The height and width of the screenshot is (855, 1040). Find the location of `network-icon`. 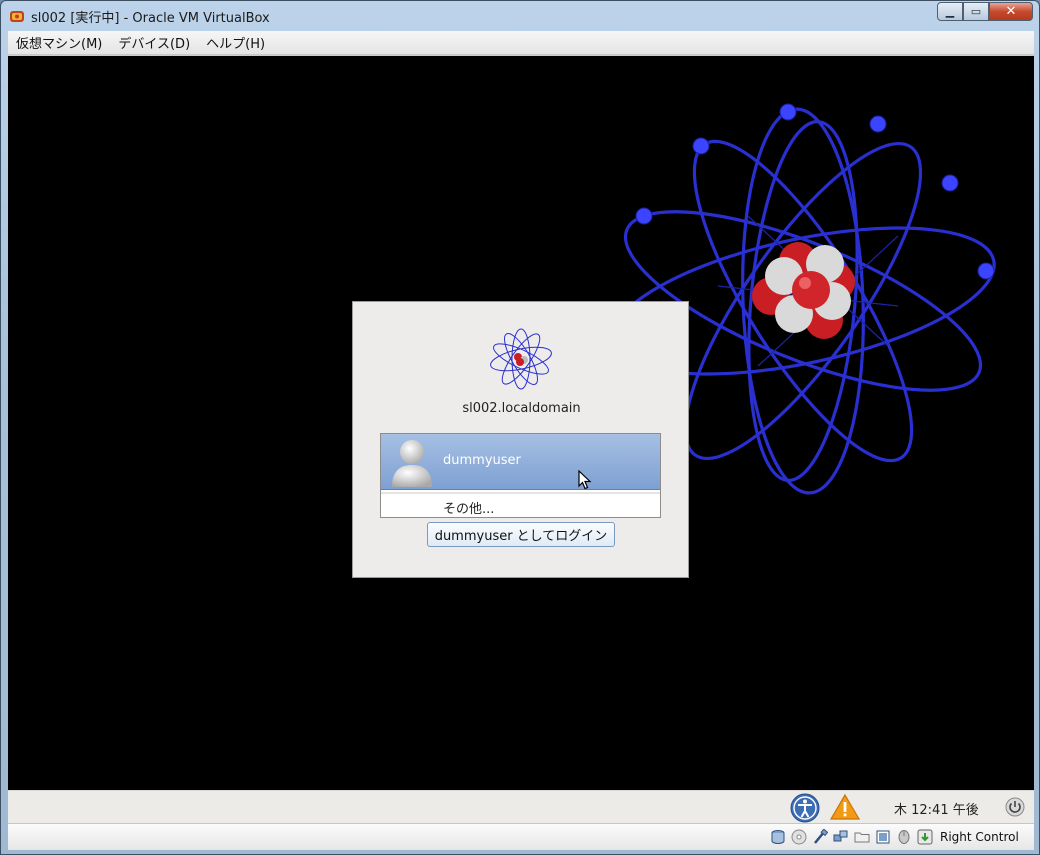

network-icon is located at coordinates (841, 837).